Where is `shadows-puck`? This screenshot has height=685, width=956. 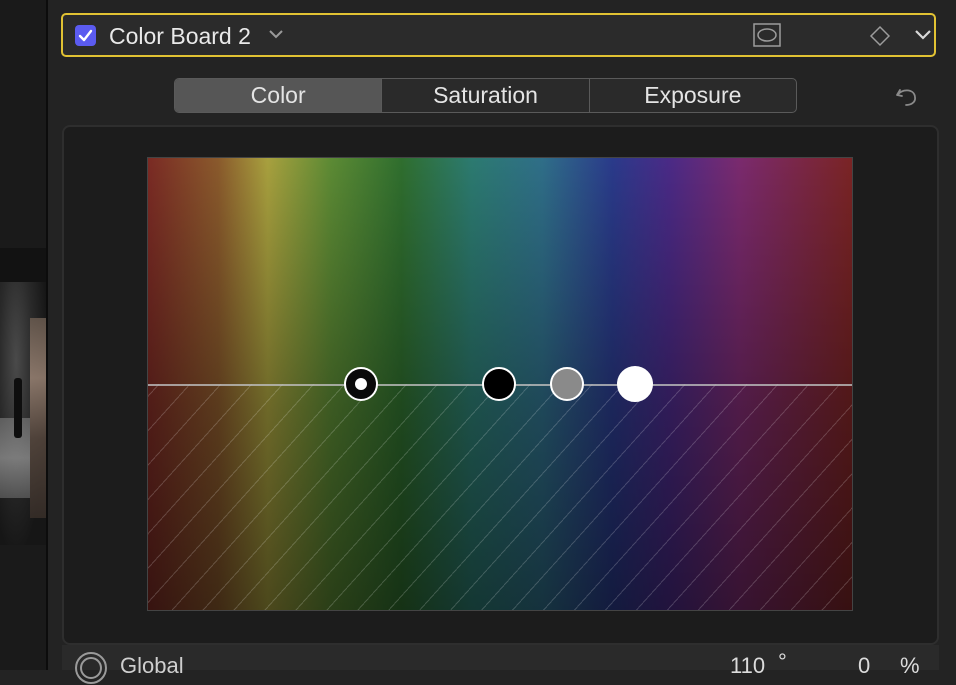
shadows-puck is located at coordinates (499, 384).